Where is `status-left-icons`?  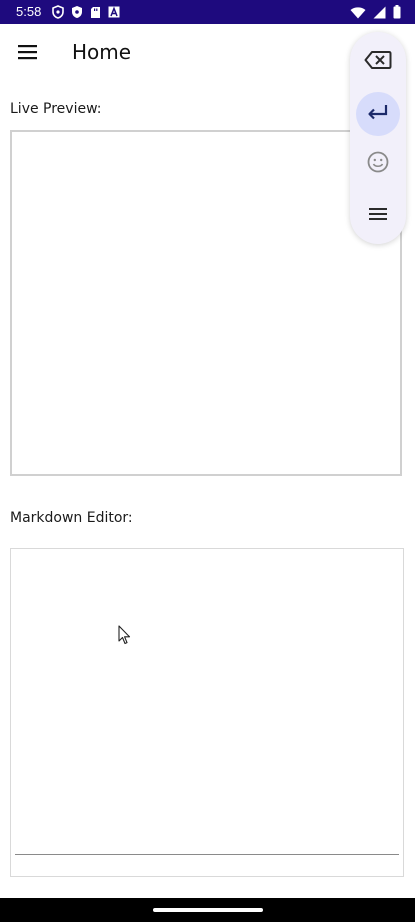
status-left-icons is located at coordinates (86, 12).